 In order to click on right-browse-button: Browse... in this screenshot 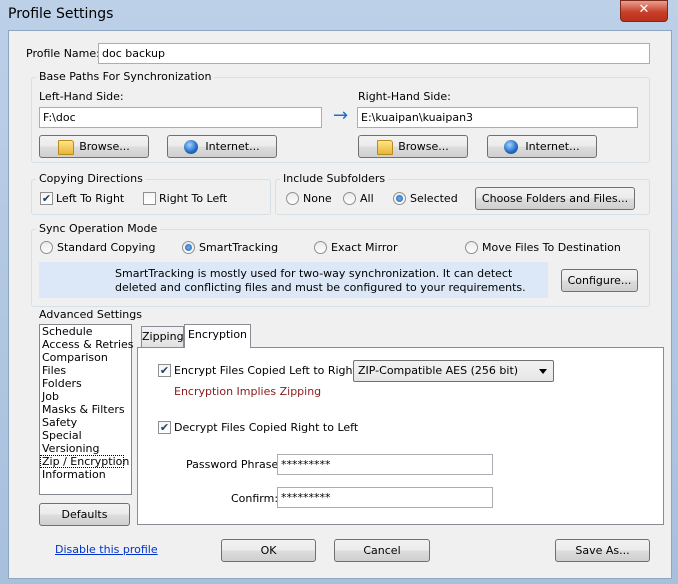, I will do `click(413, 146)`.